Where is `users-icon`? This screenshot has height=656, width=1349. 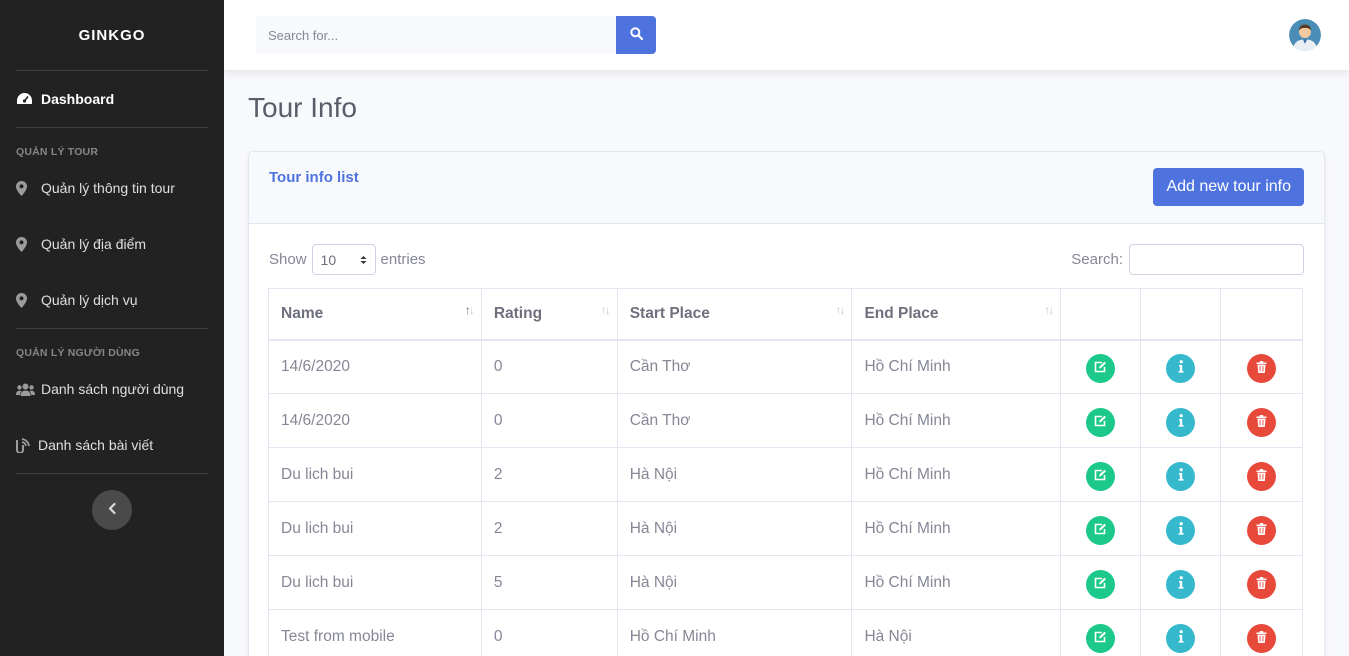
users-icon is located at coordinates (26, 389).